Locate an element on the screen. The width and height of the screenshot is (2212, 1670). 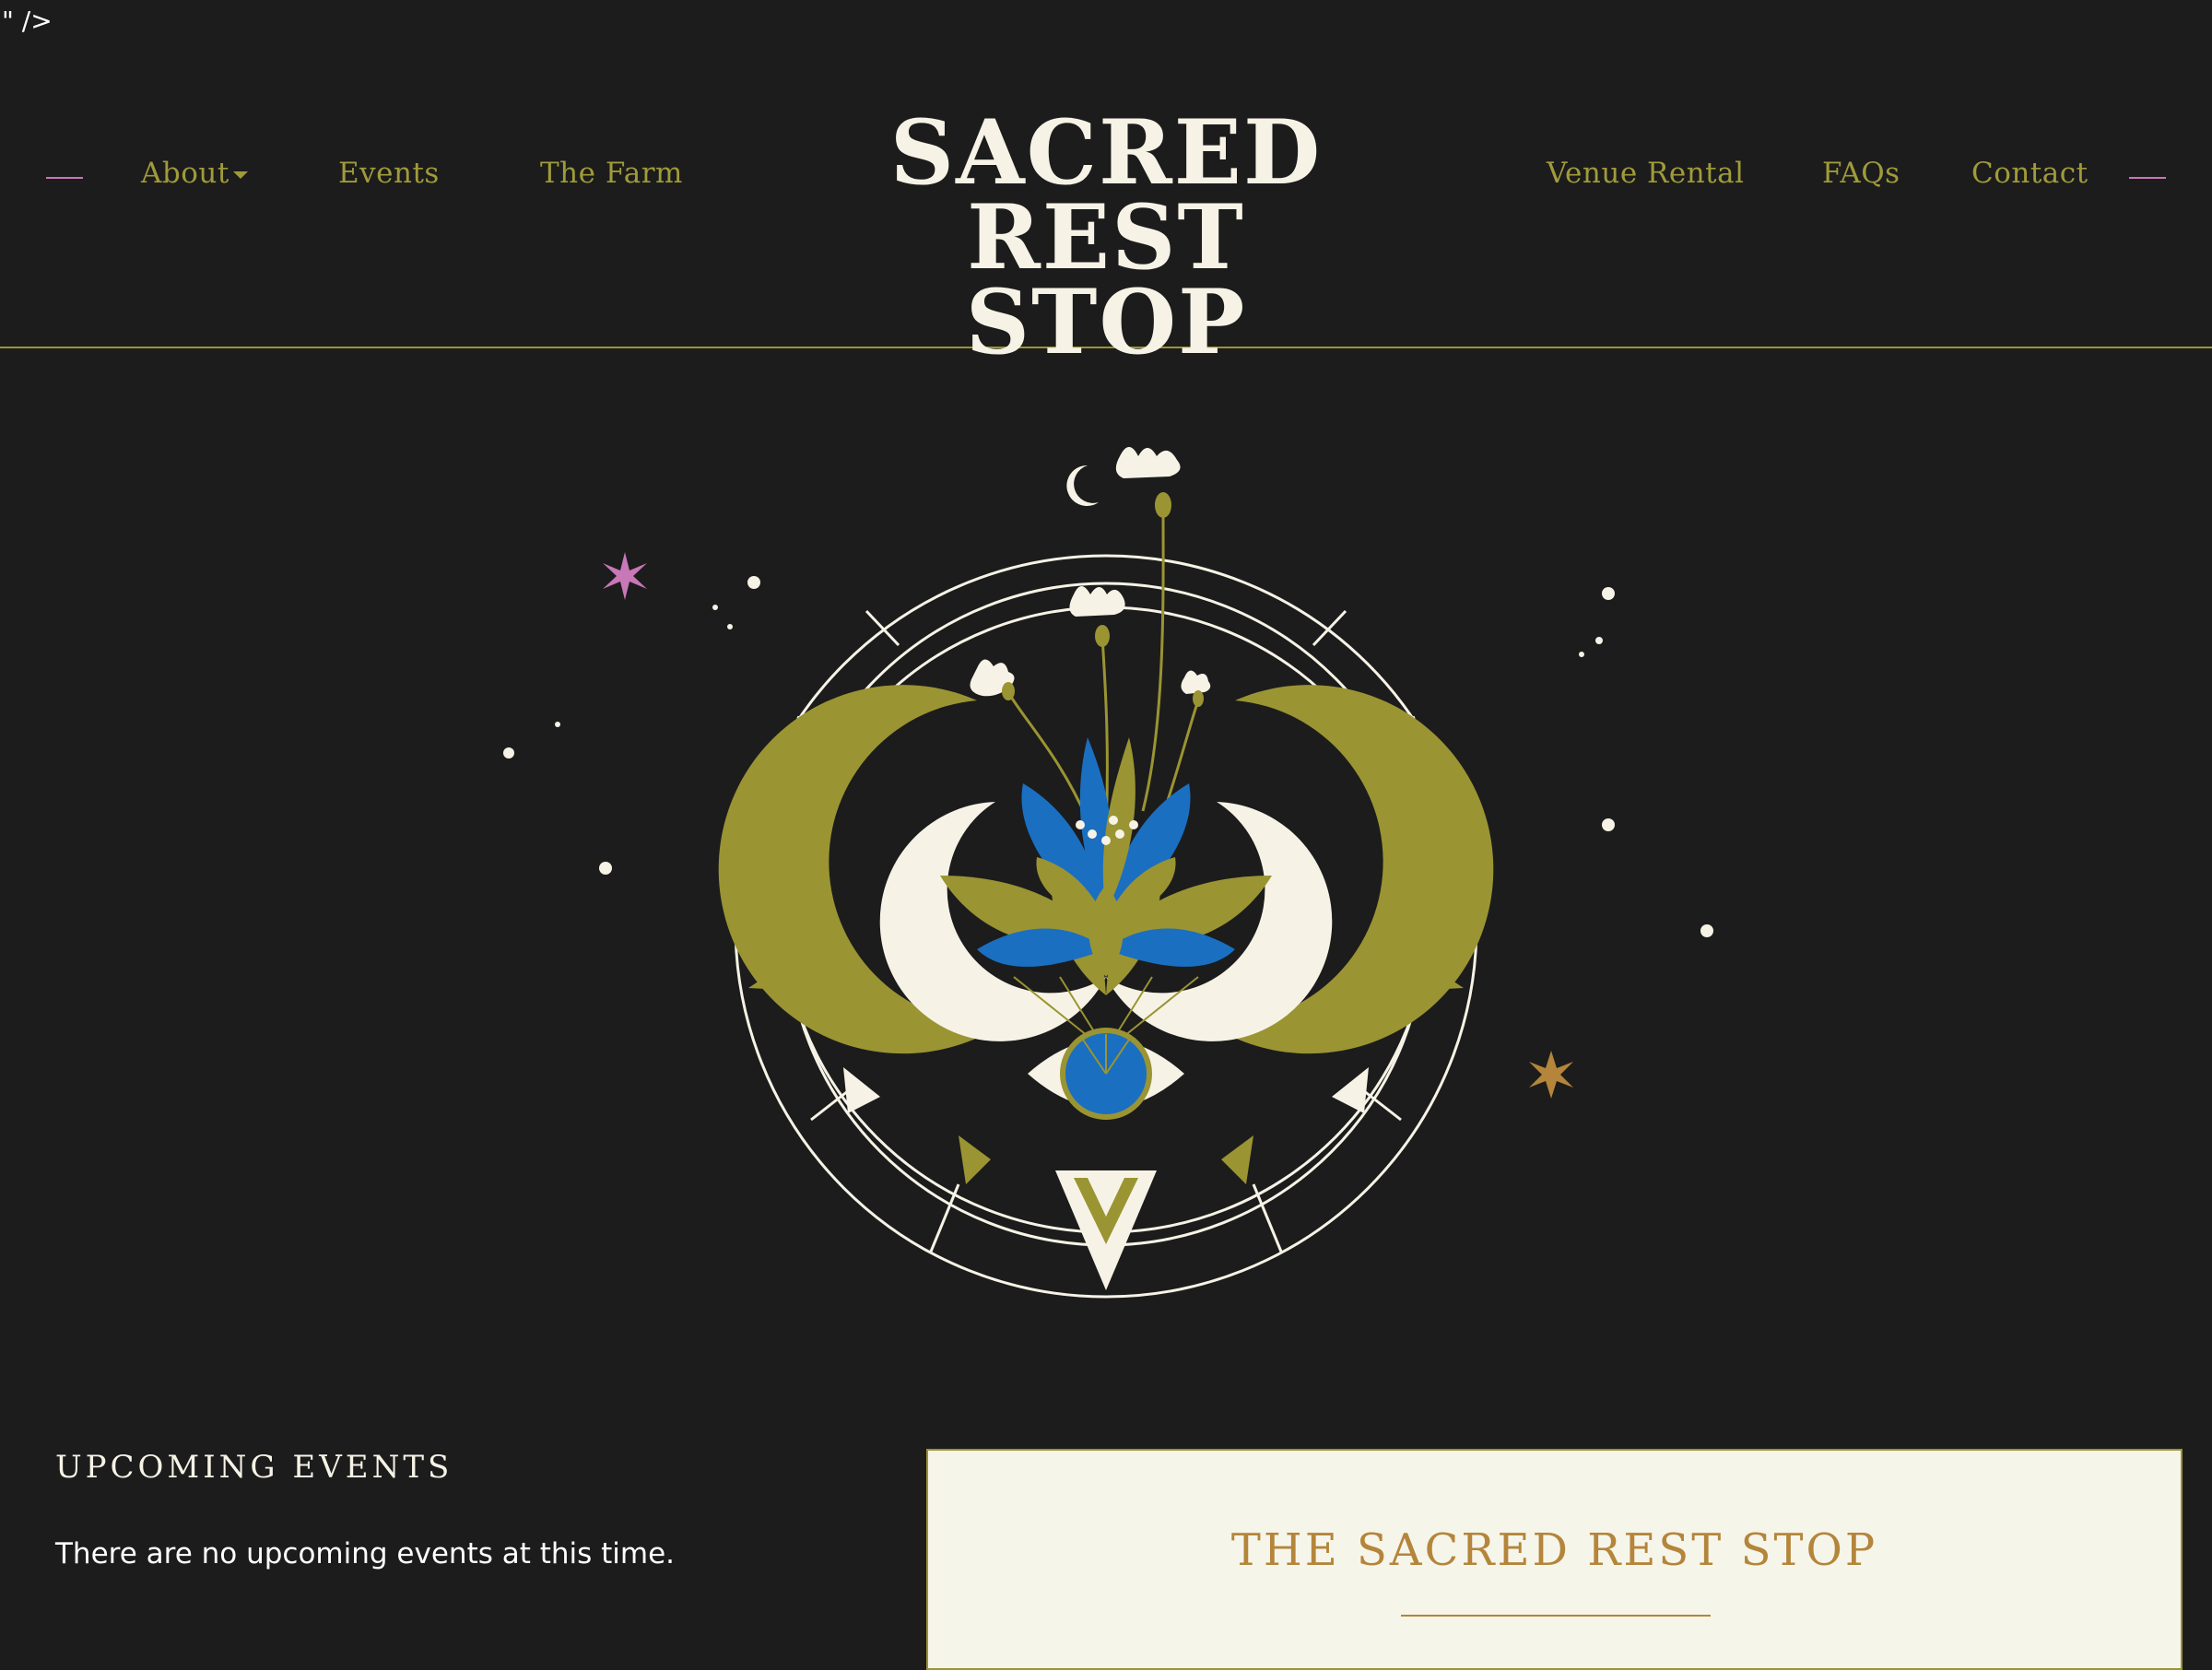
intro-card-title: THE SACRED REST STOP is located at coordinates (1554, 1550).